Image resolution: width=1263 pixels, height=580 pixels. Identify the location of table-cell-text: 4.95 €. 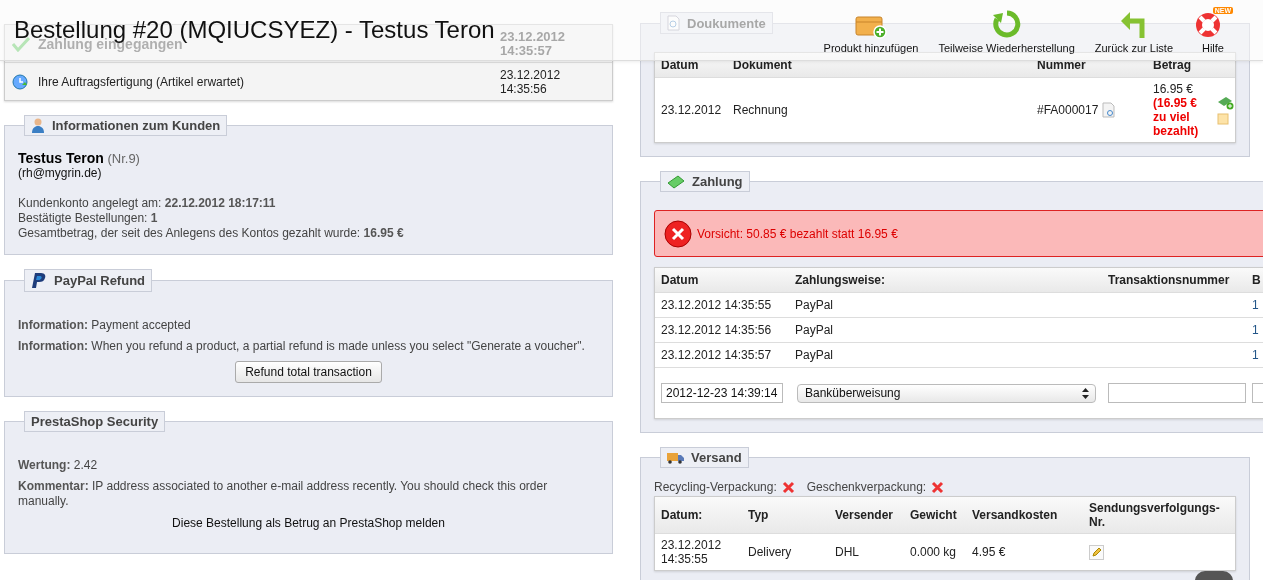
(989, 552).